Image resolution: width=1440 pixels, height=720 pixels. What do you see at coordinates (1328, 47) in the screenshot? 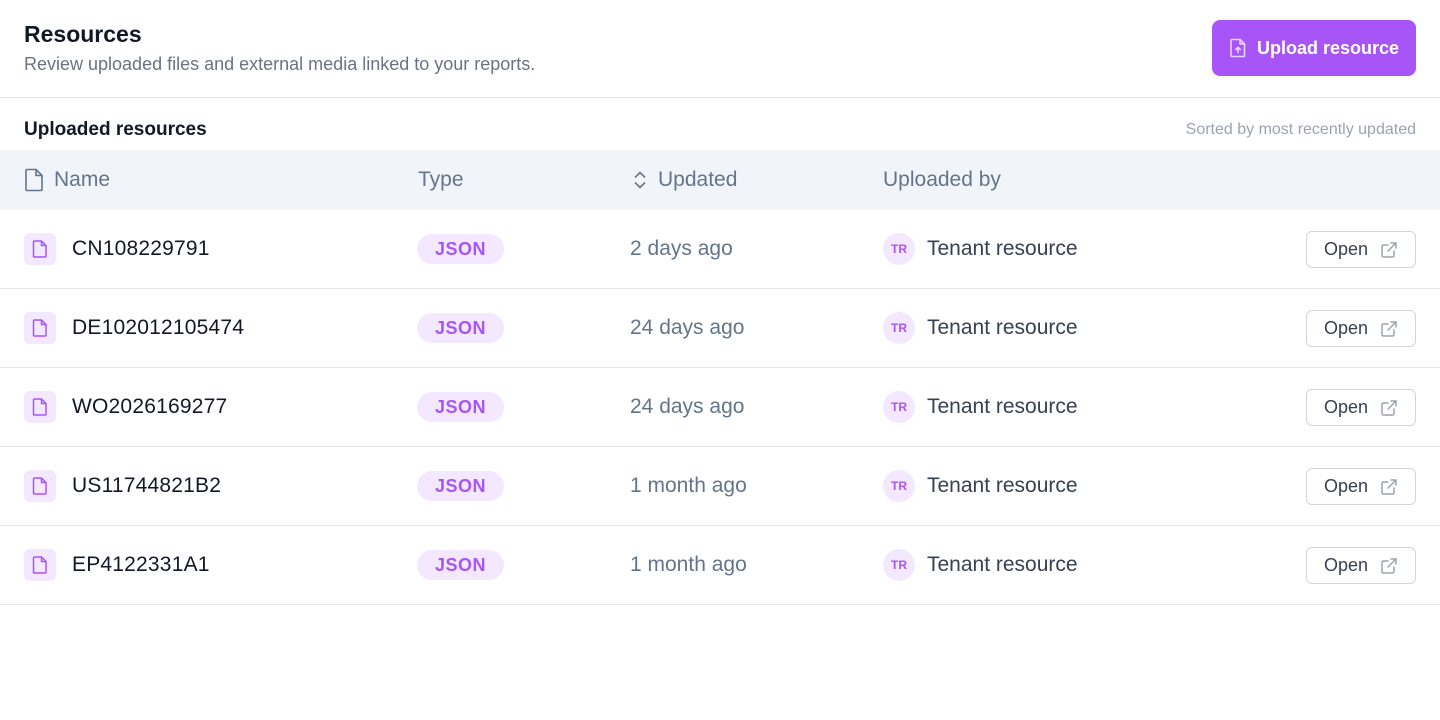
I see `upload-resource-label: Upload resource` at bounding box center [1328, 47].